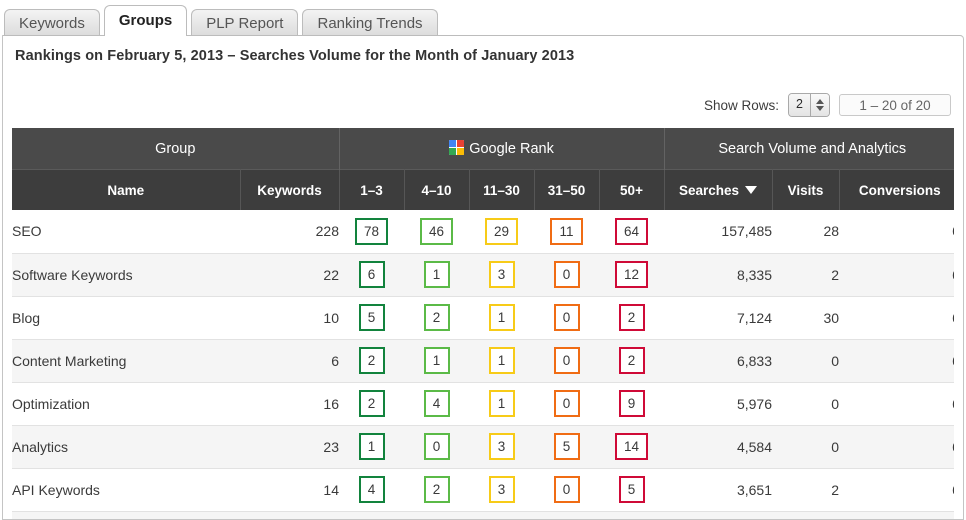 This screenshot has width=966, height=520. I want to click on column-header-rank-11-30-label: 11–30, so click(501, 190).